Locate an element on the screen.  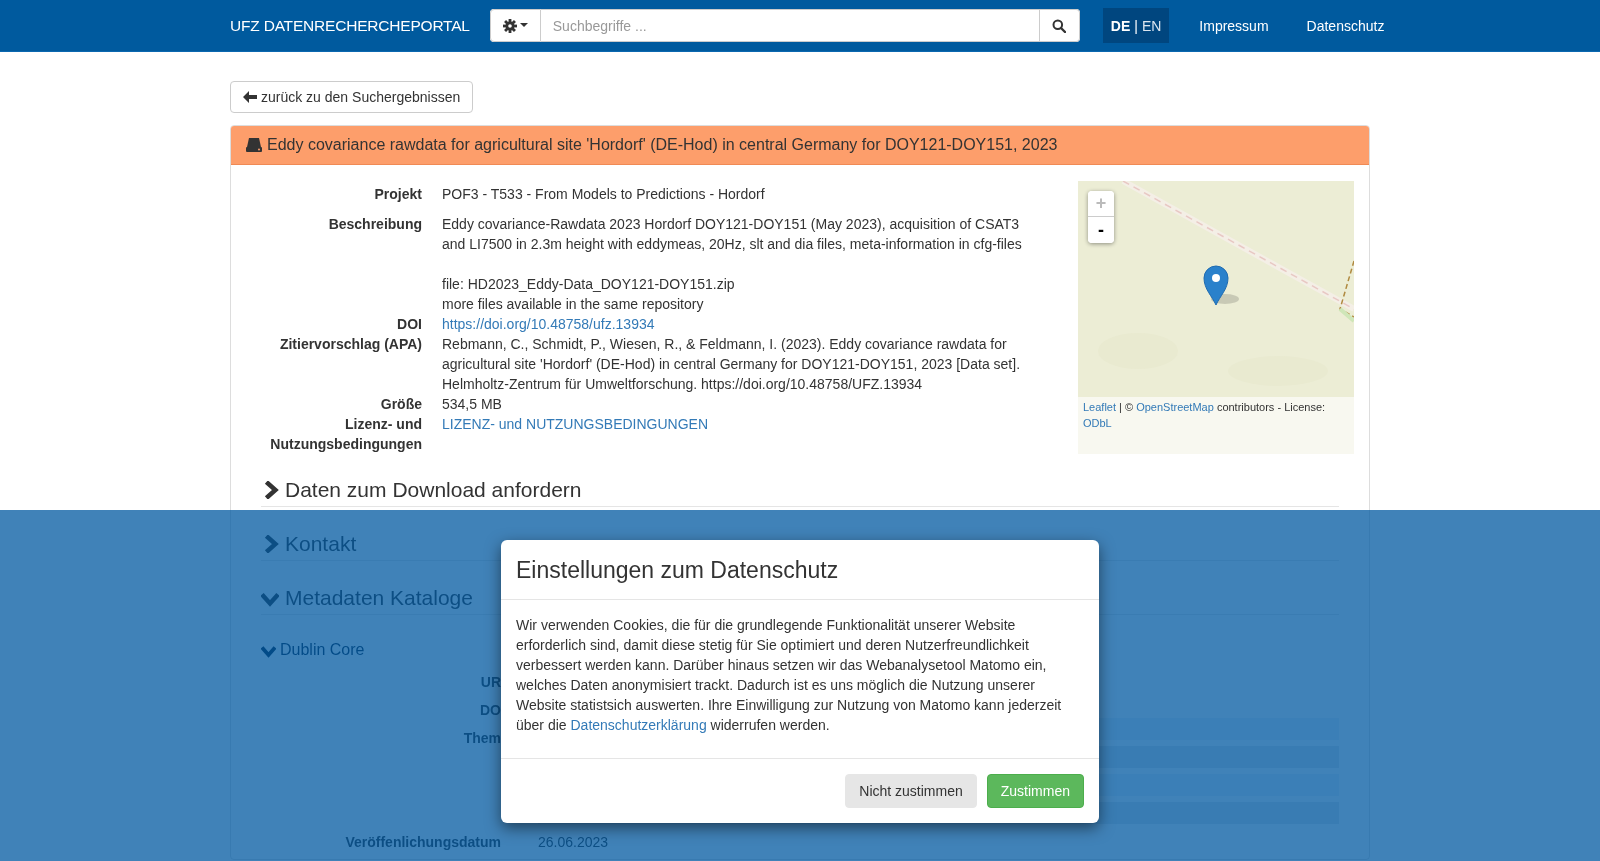
field-value: 534,5 MB is located at coordinates (472, 404).